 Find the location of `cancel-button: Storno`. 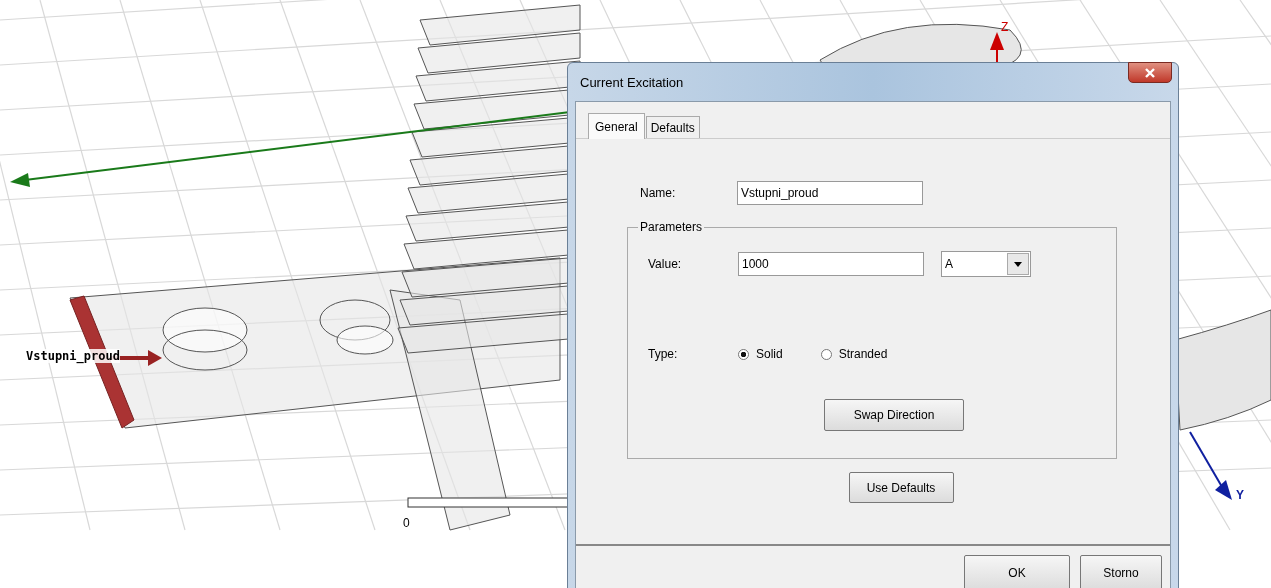

cancel-button: Storno is located at coordinates (1121, 571).